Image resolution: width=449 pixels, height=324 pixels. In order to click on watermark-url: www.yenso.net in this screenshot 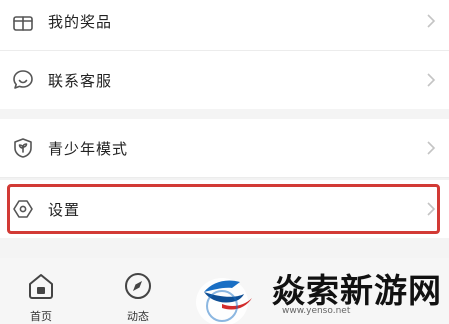, I will do `click(316, 311)`.